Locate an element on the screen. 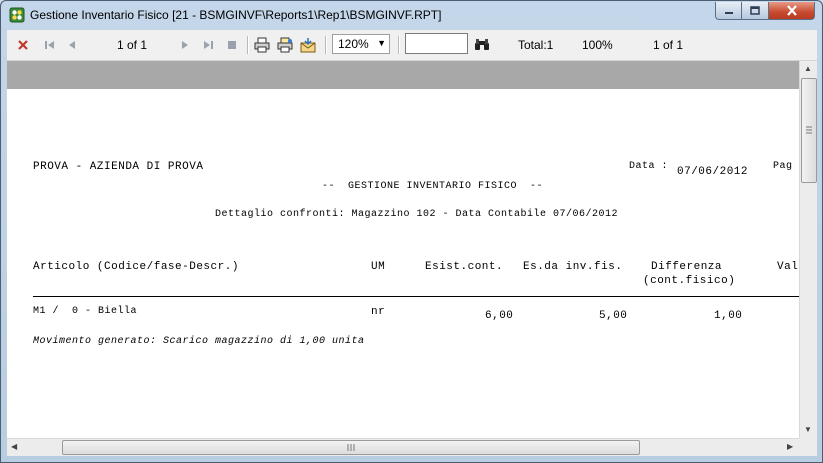 This screenshot has width=823, height=463. last-page-icon is located at coordinates (208, 45).